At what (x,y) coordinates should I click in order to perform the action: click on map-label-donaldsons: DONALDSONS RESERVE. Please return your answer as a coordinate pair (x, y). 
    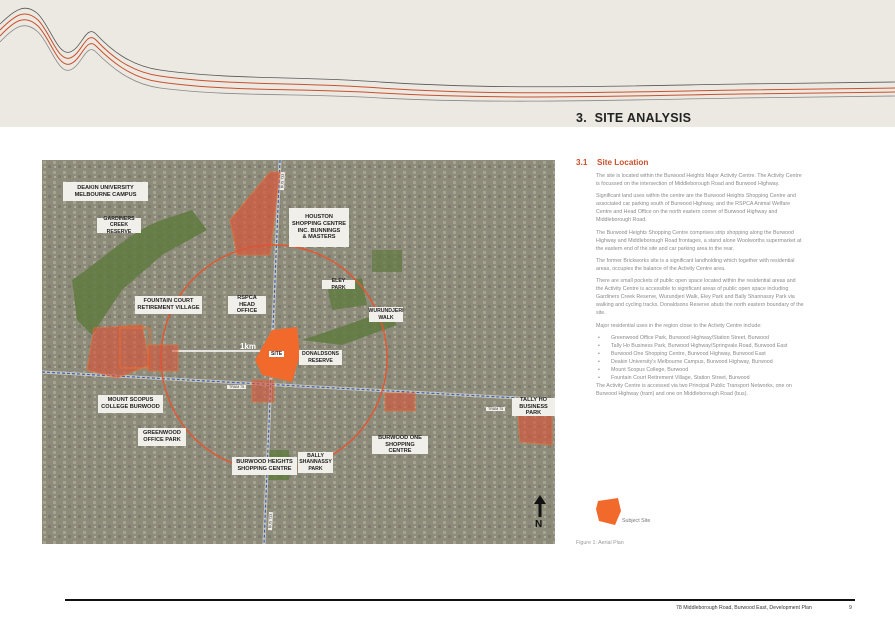
    Looking at the image, I should click on (320, 357).